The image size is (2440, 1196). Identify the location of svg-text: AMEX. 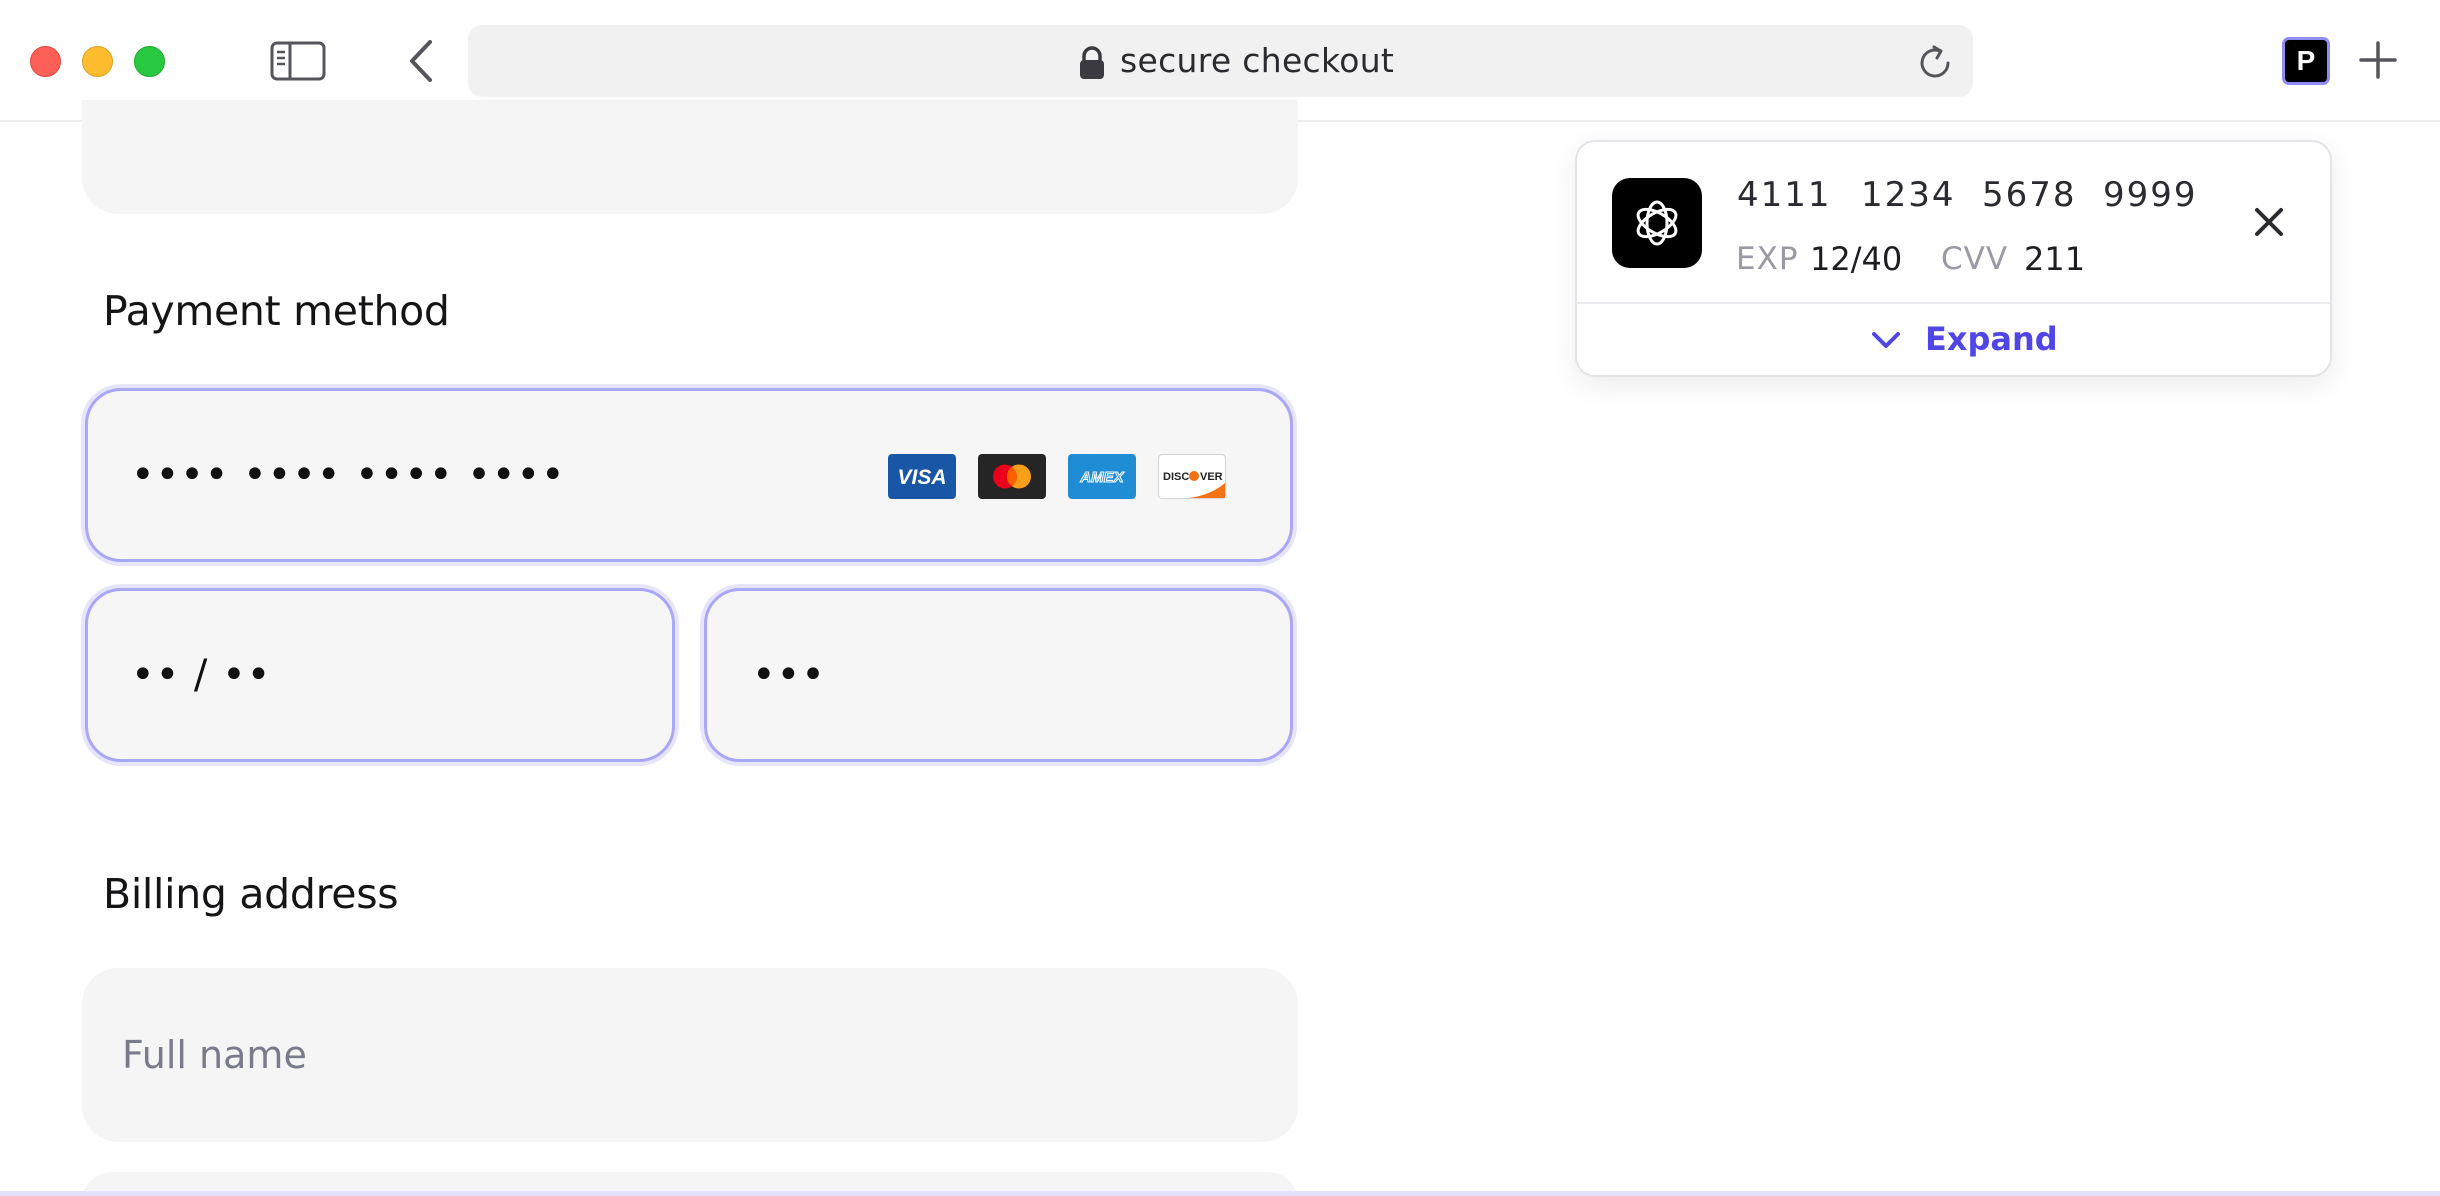
(1101, 477).